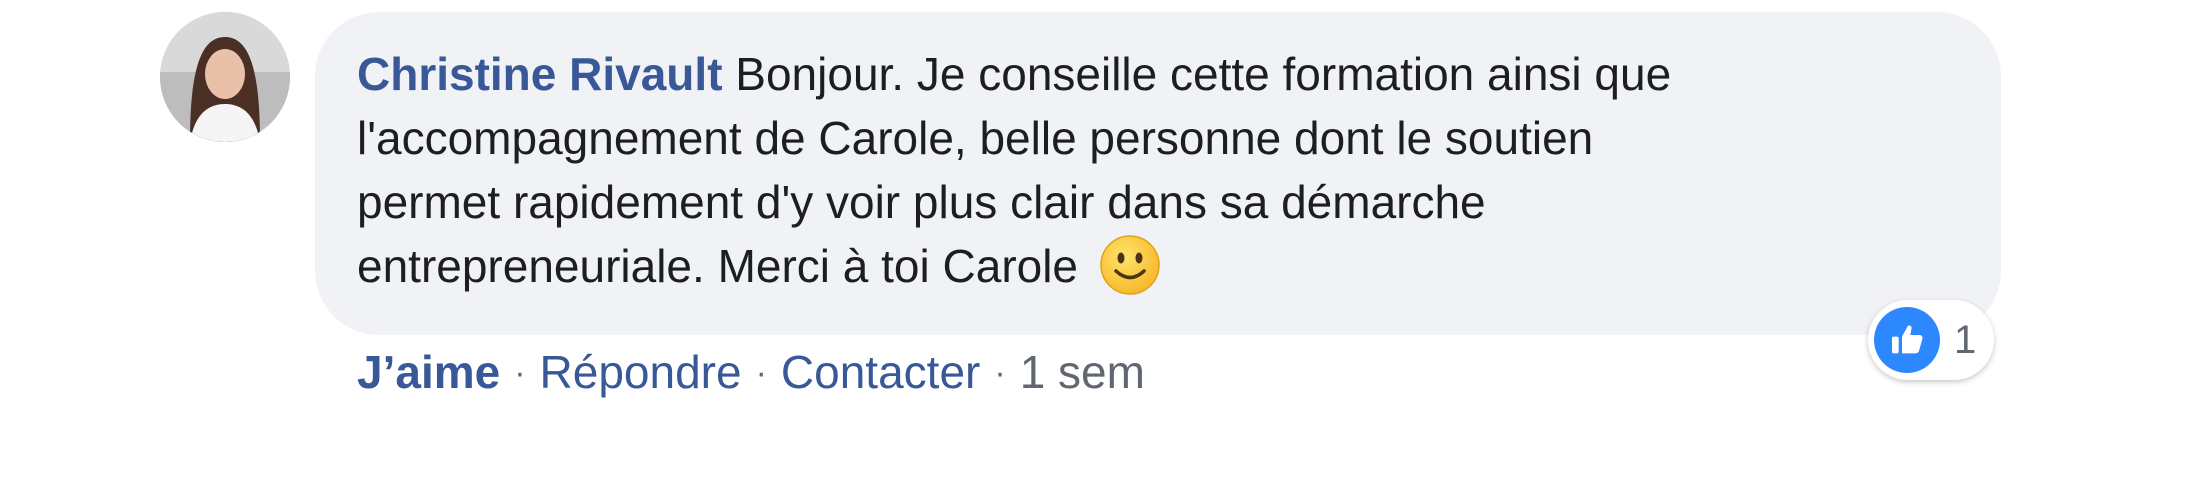 Image resolution: width=2212 pixels, height=502 pixels. I want to click on comment-timestamp: 1 sem, so click(1082, 372).